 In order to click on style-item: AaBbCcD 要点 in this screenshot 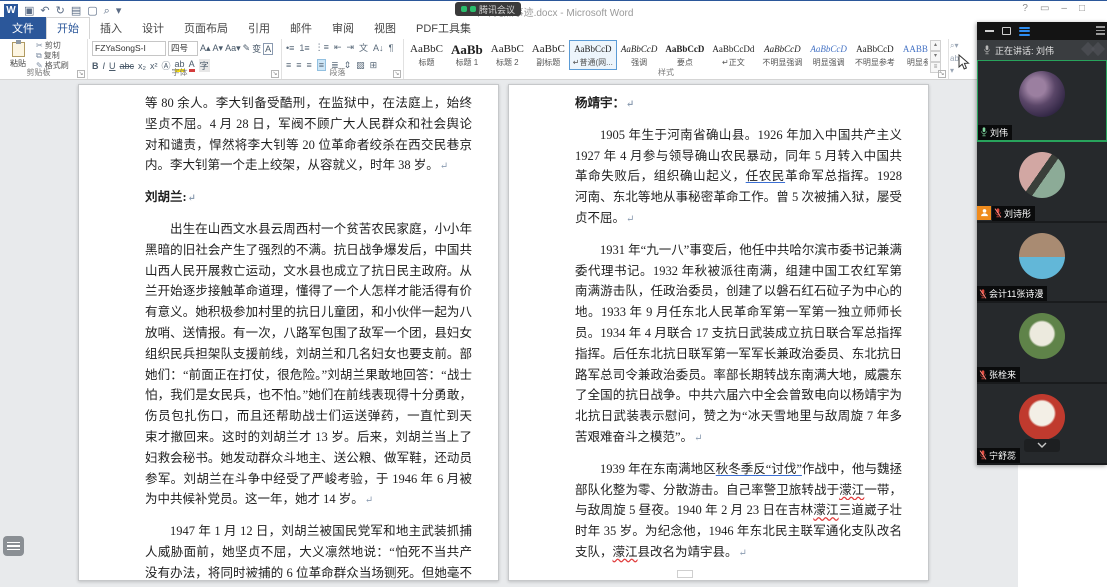, I will do `click(684, 55)`.